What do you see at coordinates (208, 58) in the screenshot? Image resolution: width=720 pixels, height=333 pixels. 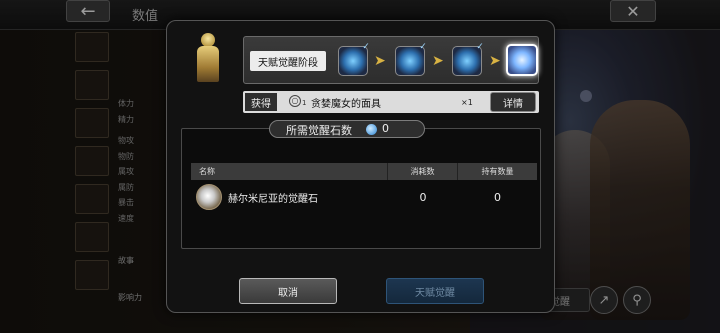 I see `character-portrait` at bounding box center [208, 58].